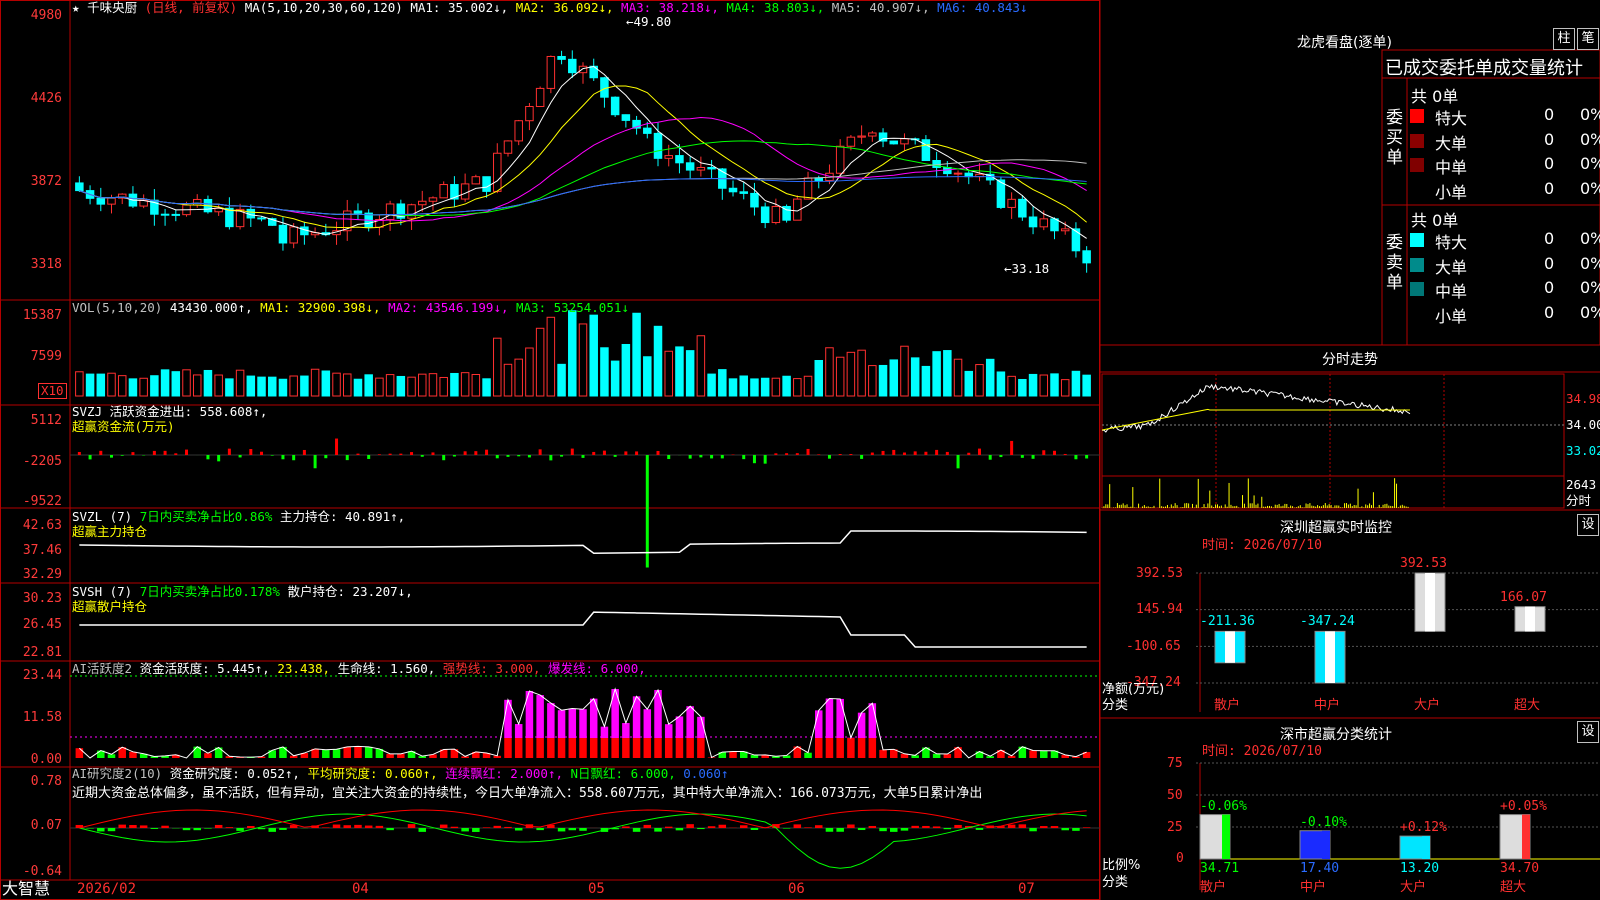  Describe the element at coordinates (583, 157) in the screenshot. I see `ma2-line` at that location.